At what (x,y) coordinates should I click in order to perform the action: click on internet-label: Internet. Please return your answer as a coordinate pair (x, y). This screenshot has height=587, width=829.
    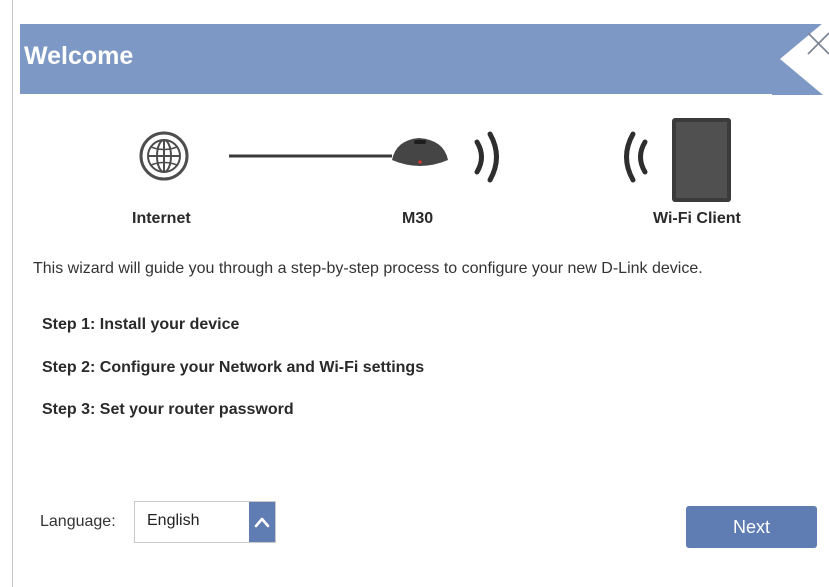
    Looking at the image, I should click on (161, 218).